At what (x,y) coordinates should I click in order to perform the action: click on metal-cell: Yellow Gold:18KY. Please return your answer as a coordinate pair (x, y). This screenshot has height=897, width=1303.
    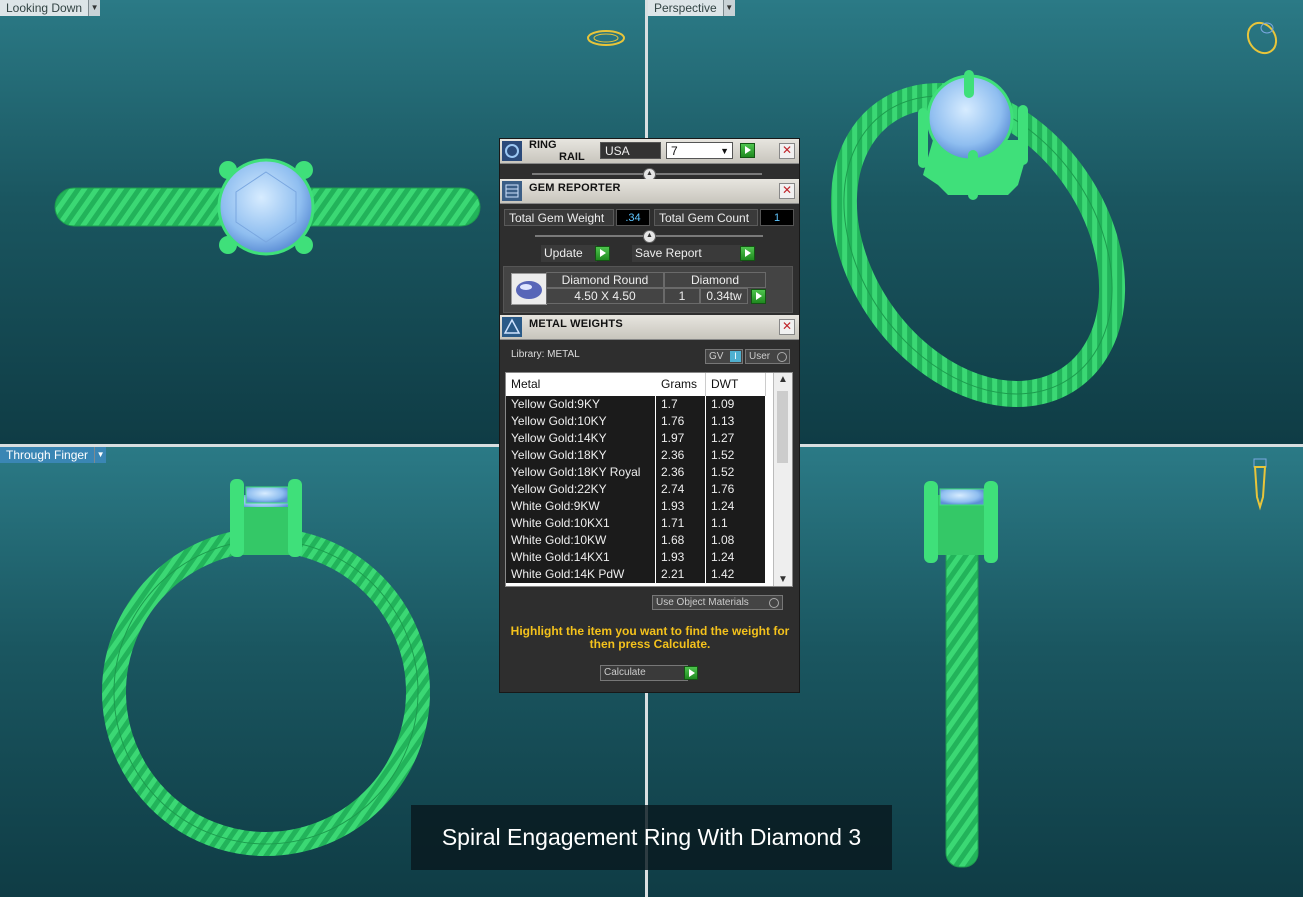
    Looking at the image, I should click on (581, 455).